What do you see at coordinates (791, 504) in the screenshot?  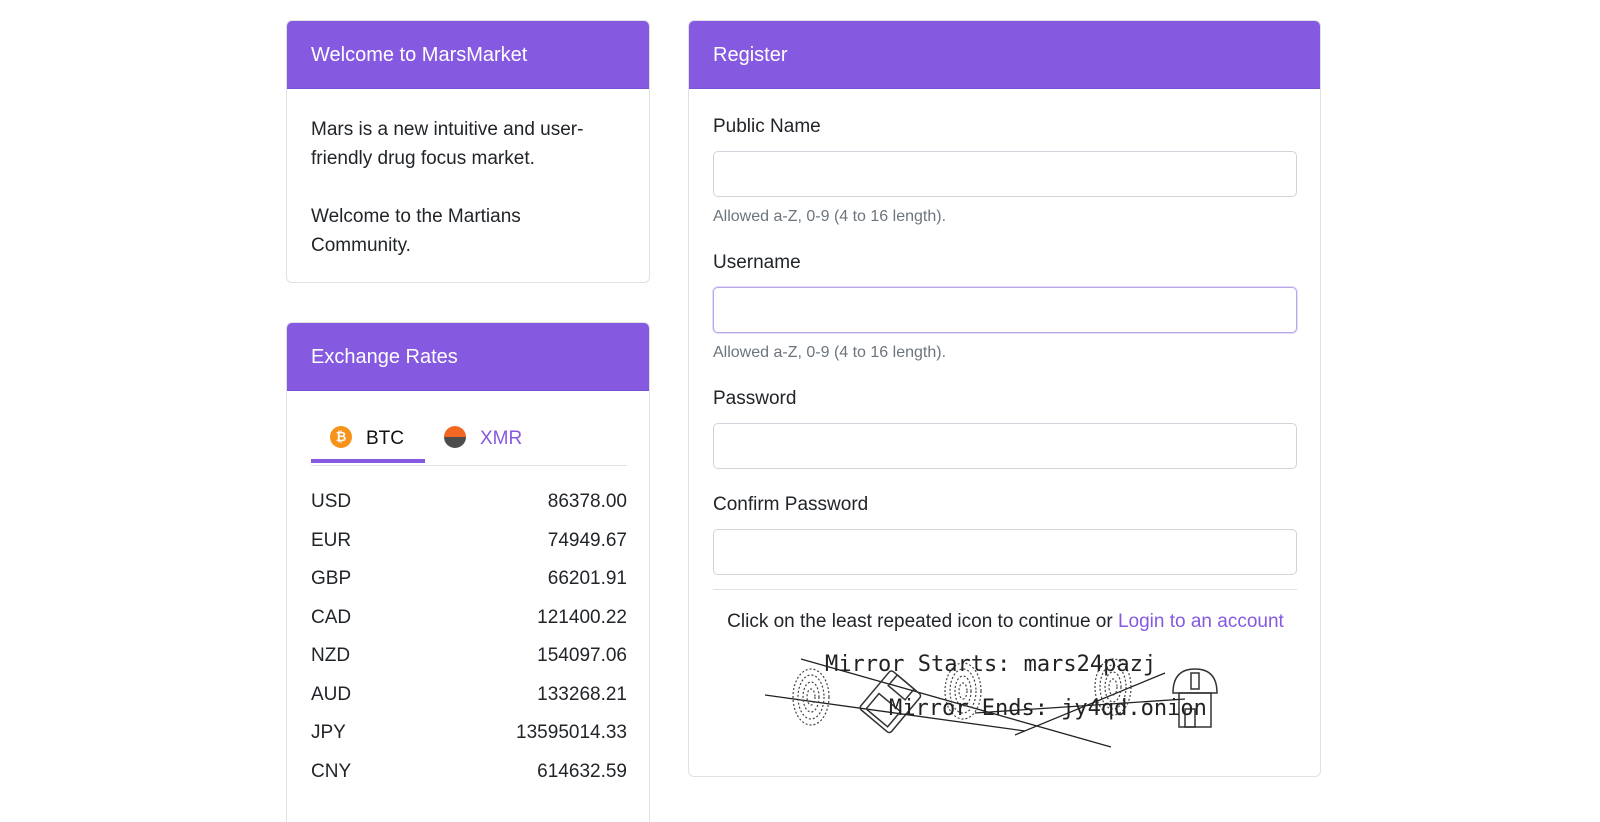 I see `confirm-password-label: Confirm Password` at bounding box center [791, 504].